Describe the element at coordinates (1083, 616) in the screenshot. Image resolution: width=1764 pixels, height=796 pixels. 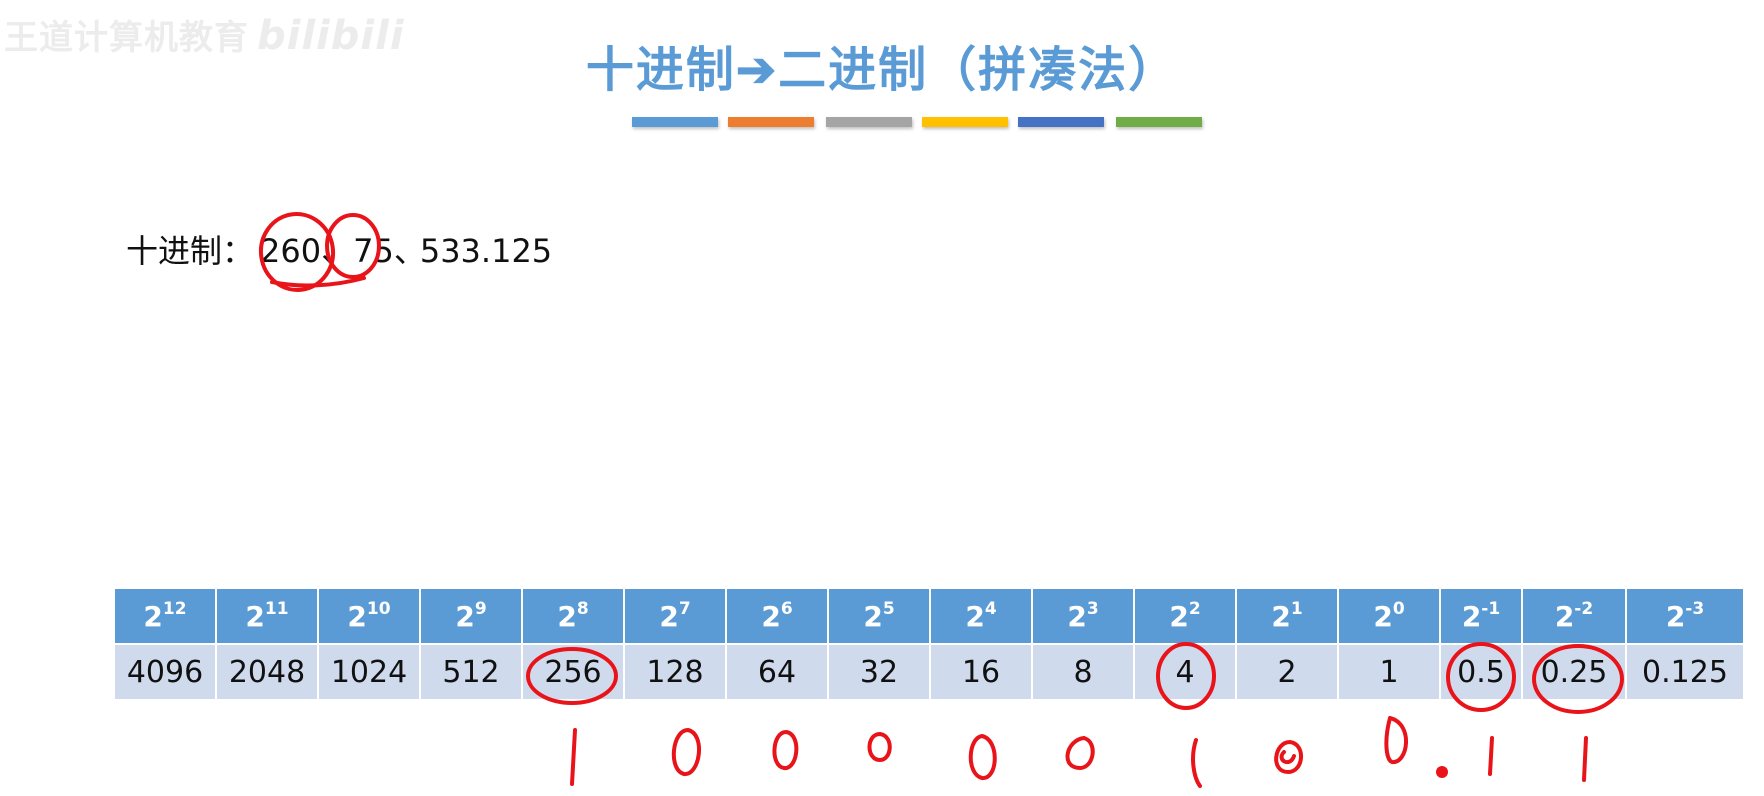
I see `header-cell: 23` at that location.